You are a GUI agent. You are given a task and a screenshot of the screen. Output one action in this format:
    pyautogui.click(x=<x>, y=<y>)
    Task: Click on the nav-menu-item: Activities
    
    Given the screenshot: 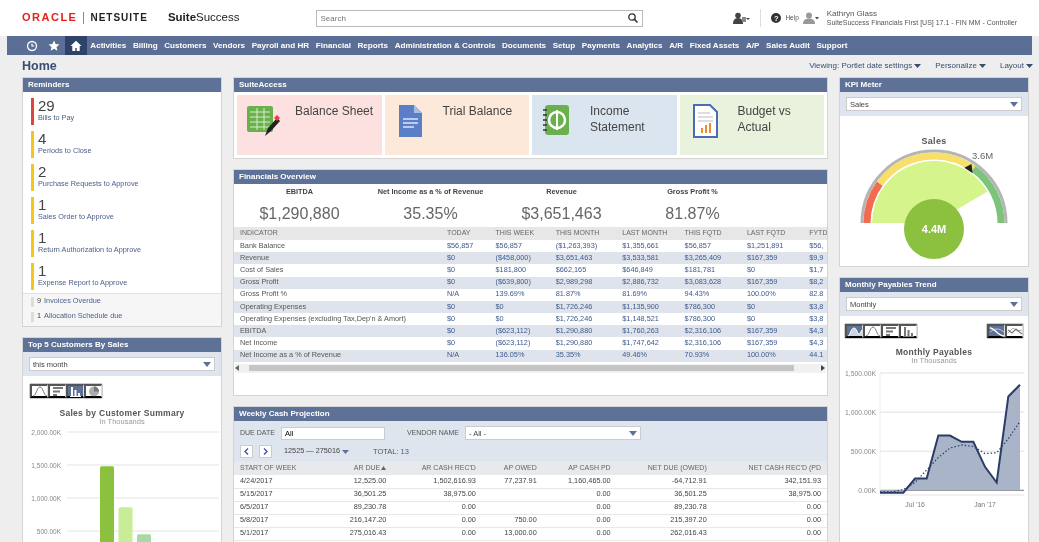 What is the action you would take?
    pyautogui.click(x=108, y=45)
    